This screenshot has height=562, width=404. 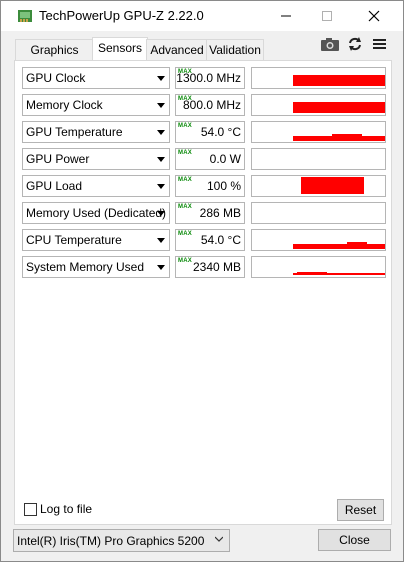 I want to click on sensor-select: Memory Used (Dedicated), so click(x=96, y=213).